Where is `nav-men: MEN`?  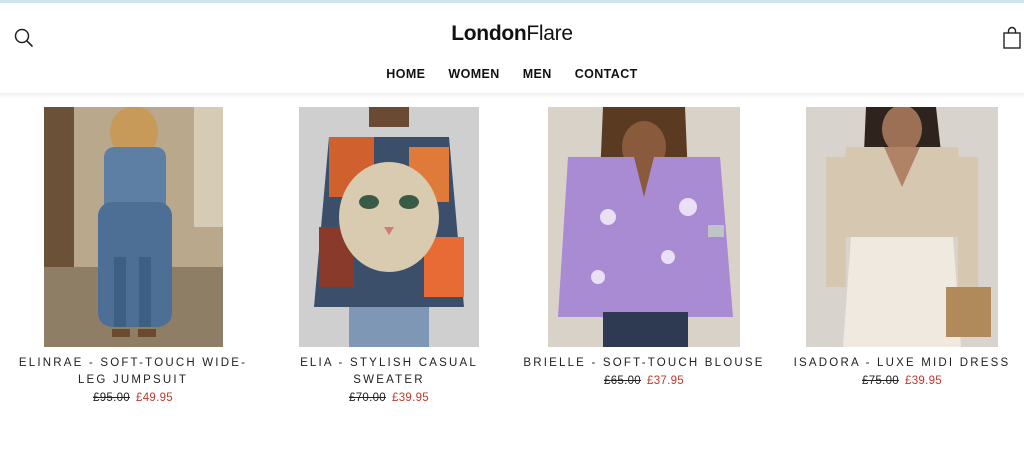 nav-men: MEN is located at coordinates (537, 74).